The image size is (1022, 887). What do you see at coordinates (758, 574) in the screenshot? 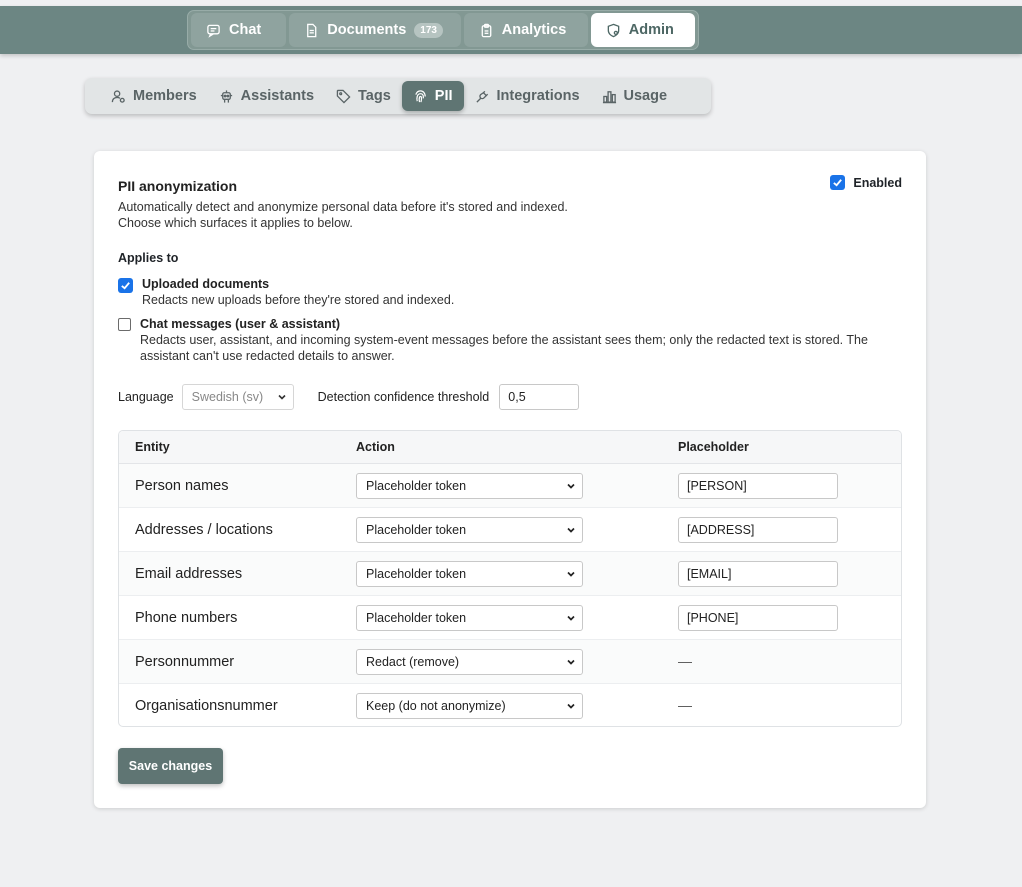
I see `placeholder-input: [EMAIL]` at bounding box center [758, 574].